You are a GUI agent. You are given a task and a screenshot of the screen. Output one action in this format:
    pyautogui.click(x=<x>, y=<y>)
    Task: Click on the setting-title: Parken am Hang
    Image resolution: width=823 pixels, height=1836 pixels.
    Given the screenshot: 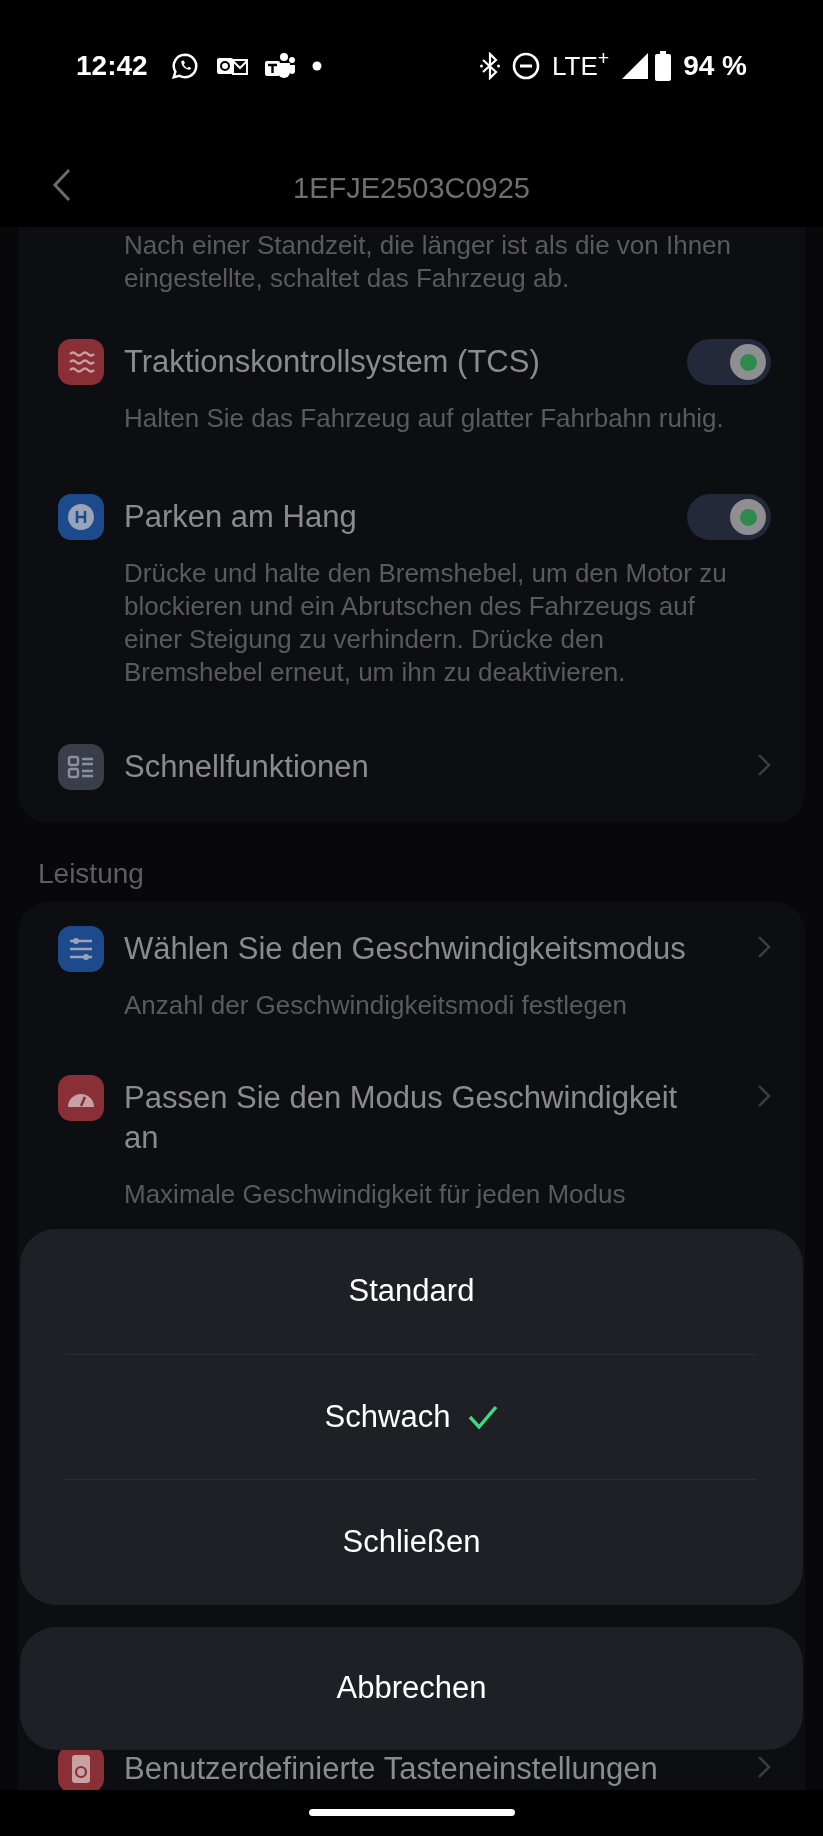 What is the action you would take?
    pyautogui.click(x=240, y=517)
    